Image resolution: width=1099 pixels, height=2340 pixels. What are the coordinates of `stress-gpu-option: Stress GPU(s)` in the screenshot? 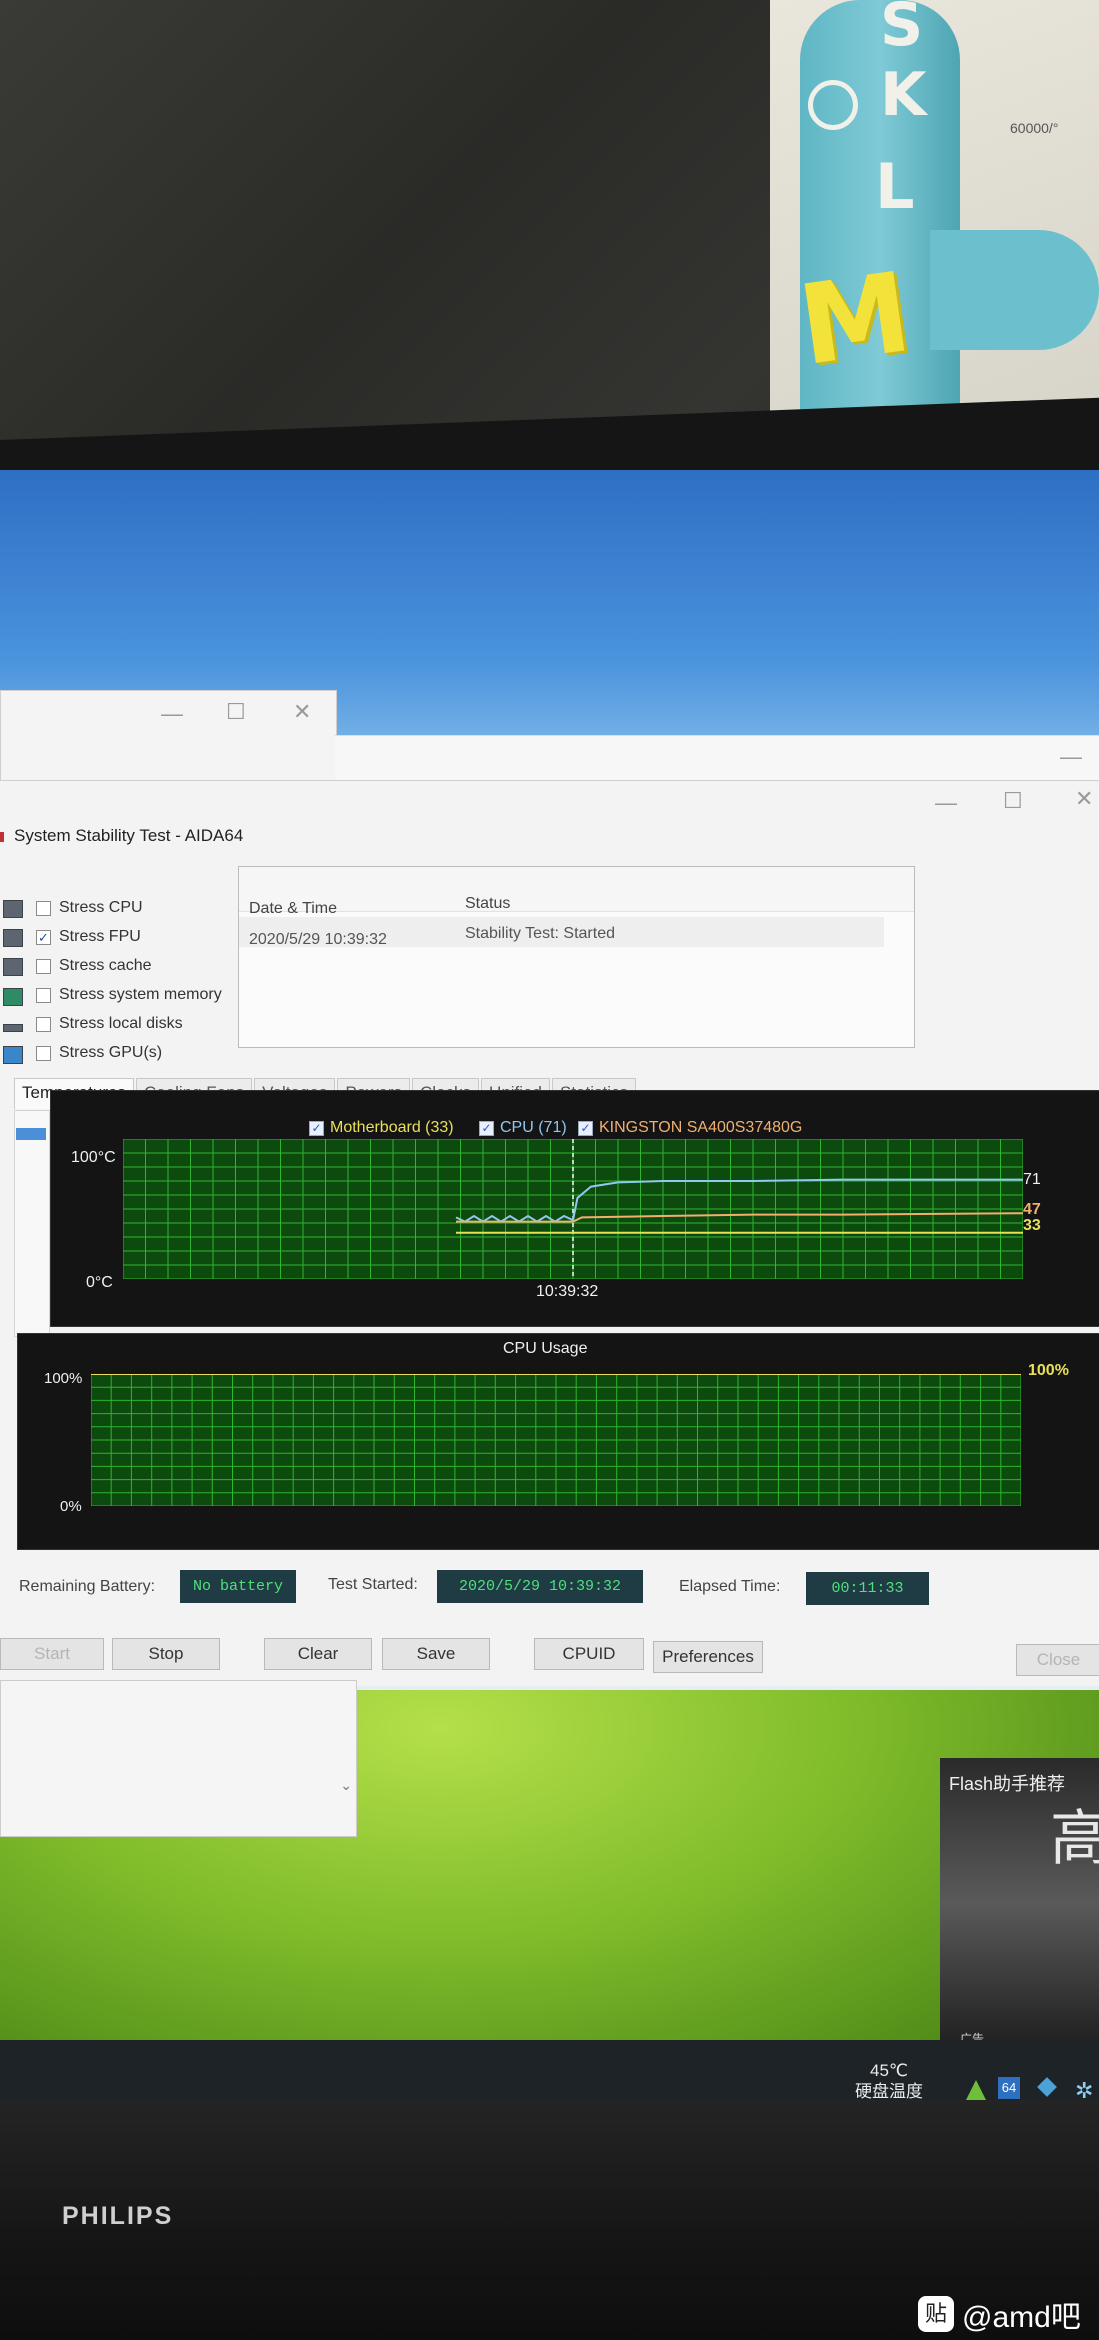 It's located at (99, 1053).